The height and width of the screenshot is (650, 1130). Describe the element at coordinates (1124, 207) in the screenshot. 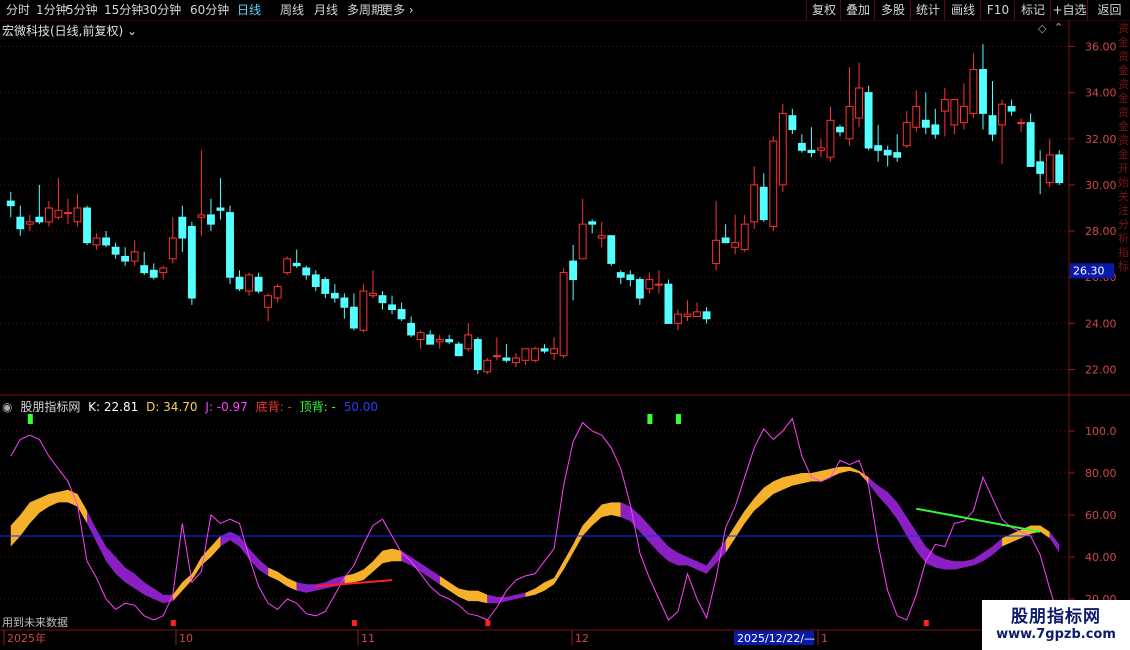

I see `side-info-strip: 资金资金资金资金资金开始关注分析指标` at that location.